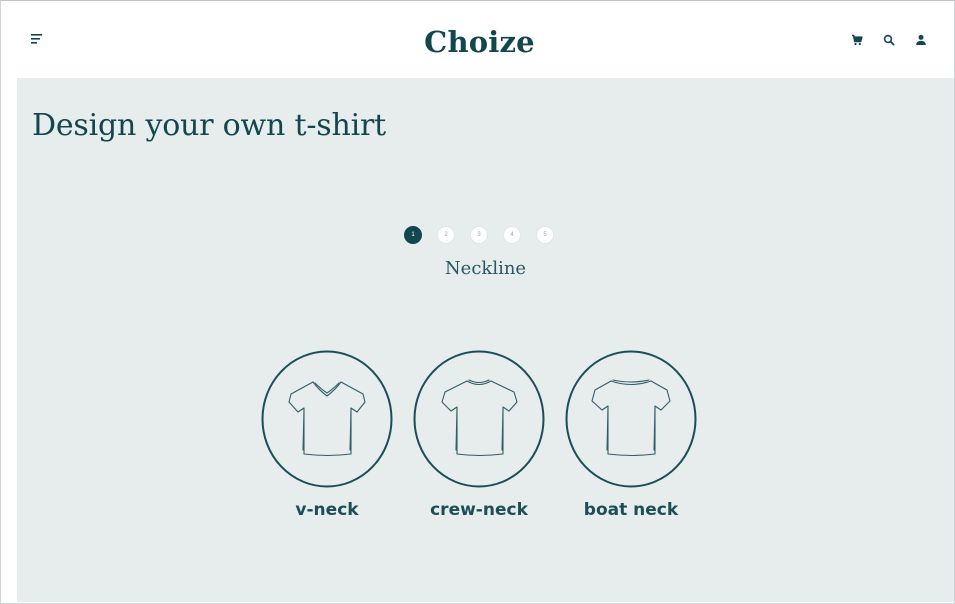 The image size is (955, 604). I want to click on cart-button, so click(856, 39).